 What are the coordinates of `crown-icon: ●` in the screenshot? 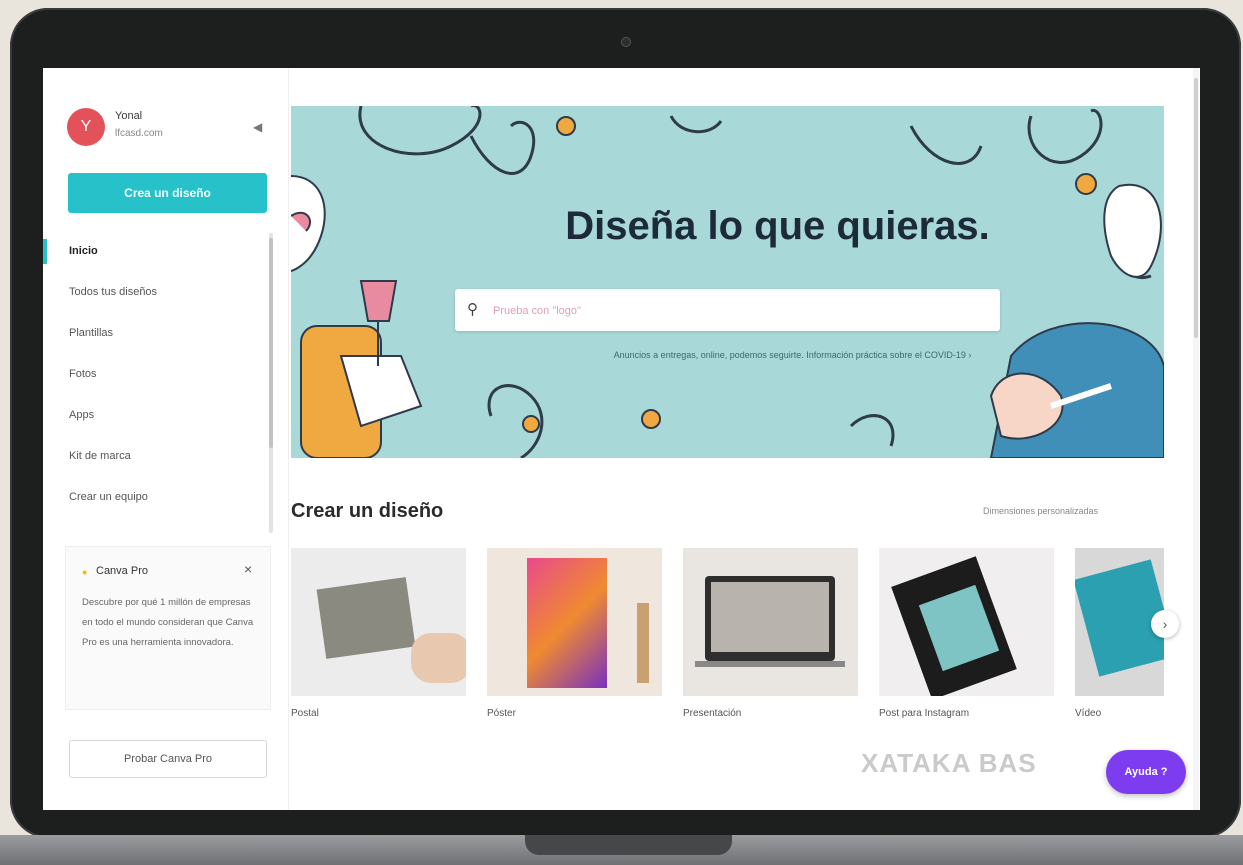 It's located at (85, 572).